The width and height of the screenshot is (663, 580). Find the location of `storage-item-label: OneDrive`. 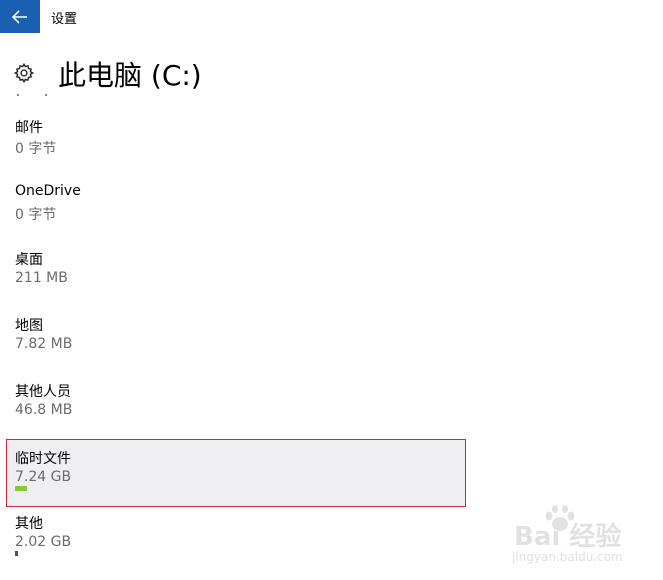

storage-item-label: OneDrive is located at coordinates (48, 191).